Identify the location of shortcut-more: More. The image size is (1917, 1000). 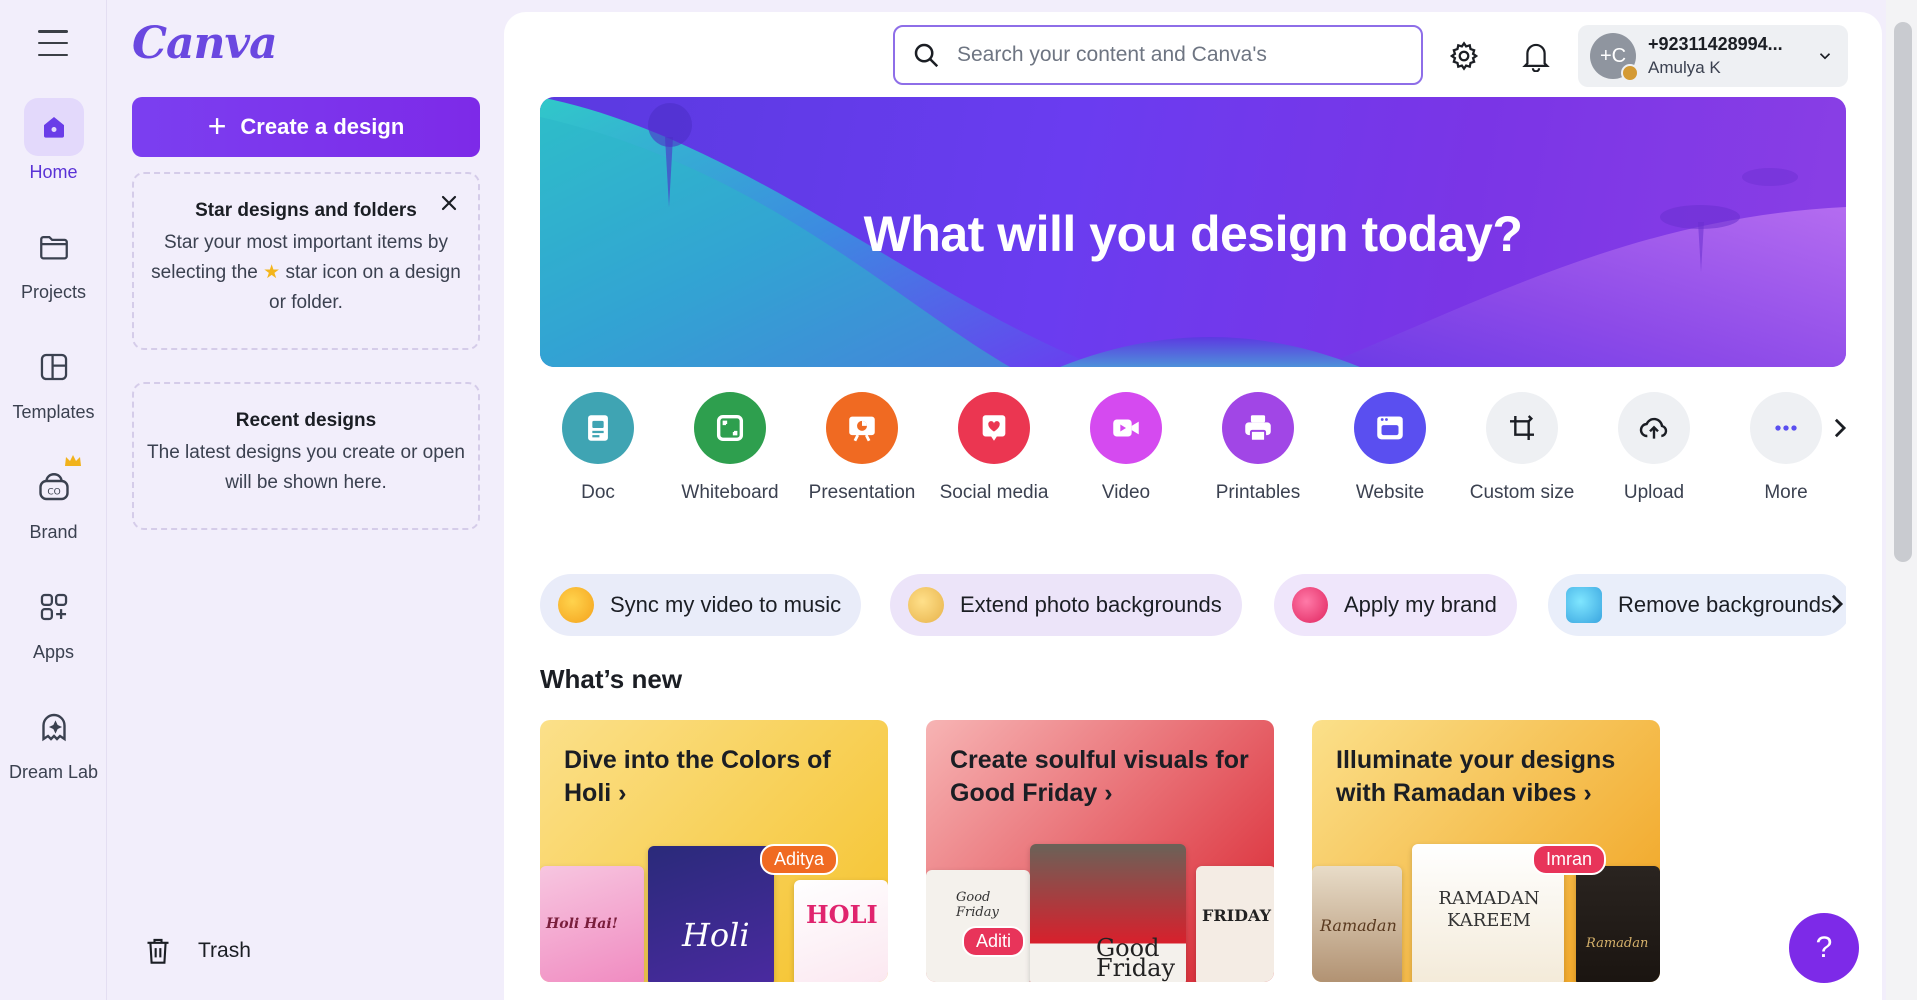
(1786, 448).